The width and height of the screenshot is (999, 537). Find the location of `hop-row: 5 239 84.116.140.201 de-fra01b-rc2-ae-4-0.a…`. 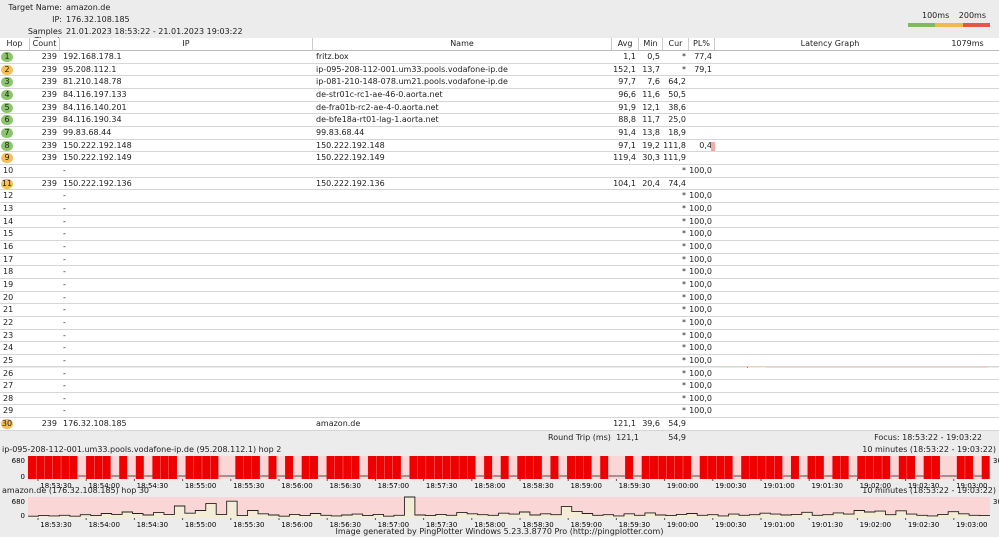

hop-row: 5 239 84.116.140.201 de-fra01b-rc2-ae-4-0.a… is located at coordinates (499, 108).